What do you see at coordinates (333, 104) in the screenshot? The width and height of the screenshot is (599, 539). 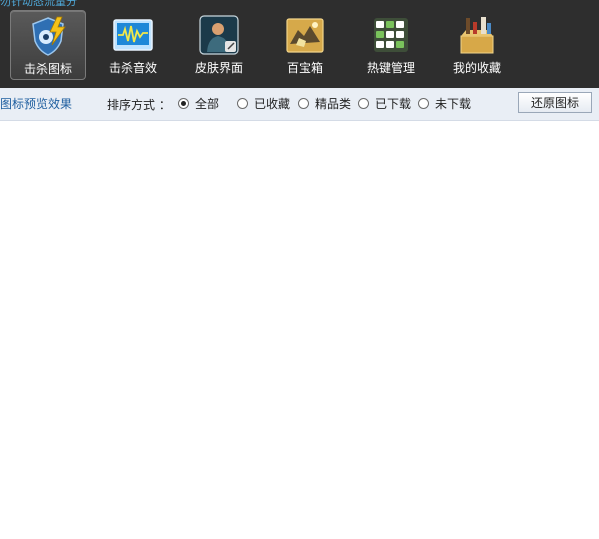 I see `sort-option-label: 精品类` at bounding box center [333, 104].